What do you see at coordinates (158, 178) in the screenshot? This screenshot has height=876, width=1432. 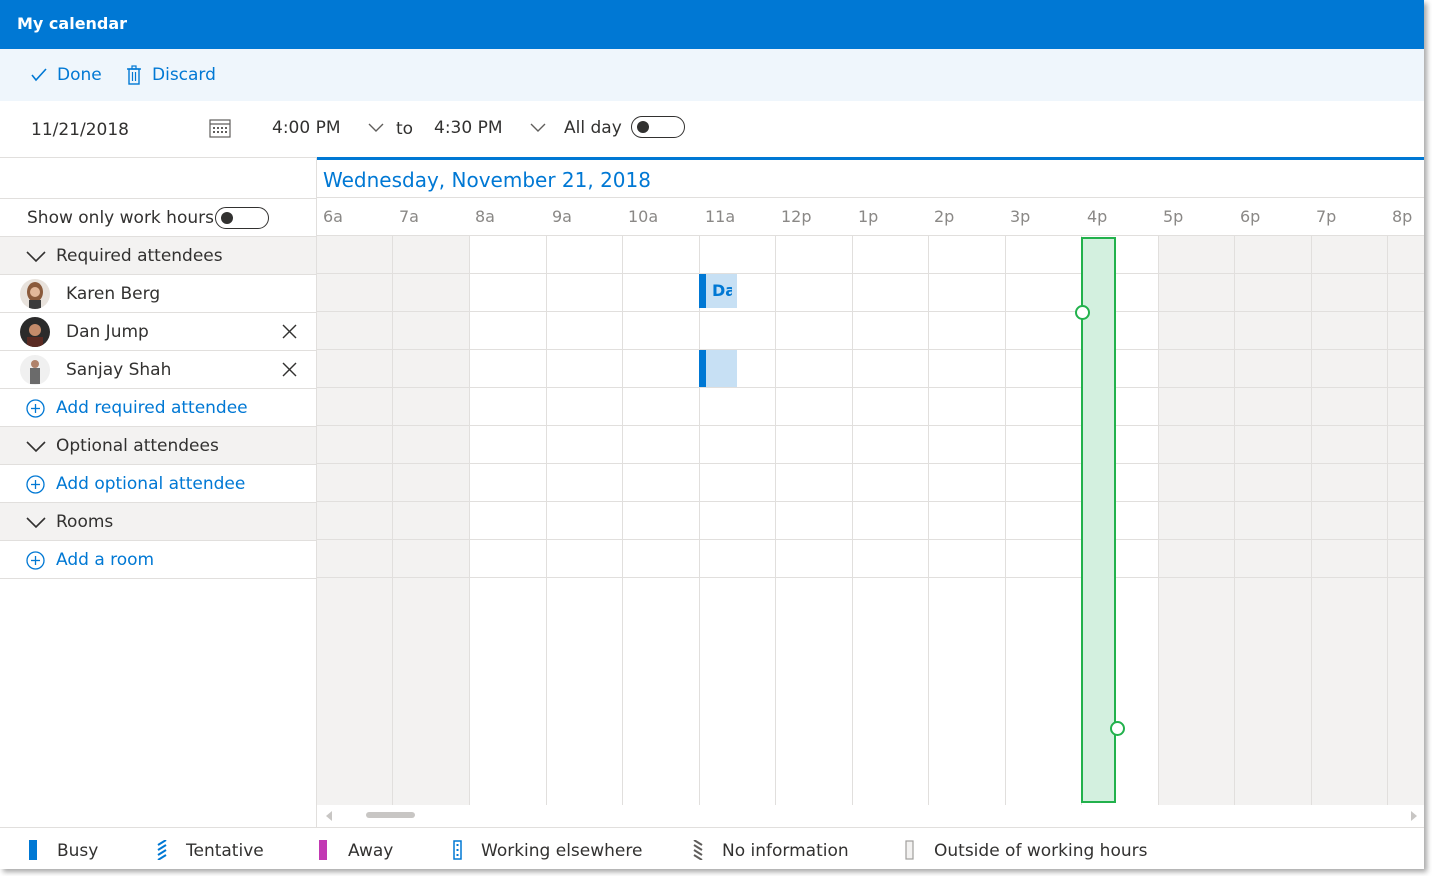 I see `panel-spacer` at bounding box center [158, 178].